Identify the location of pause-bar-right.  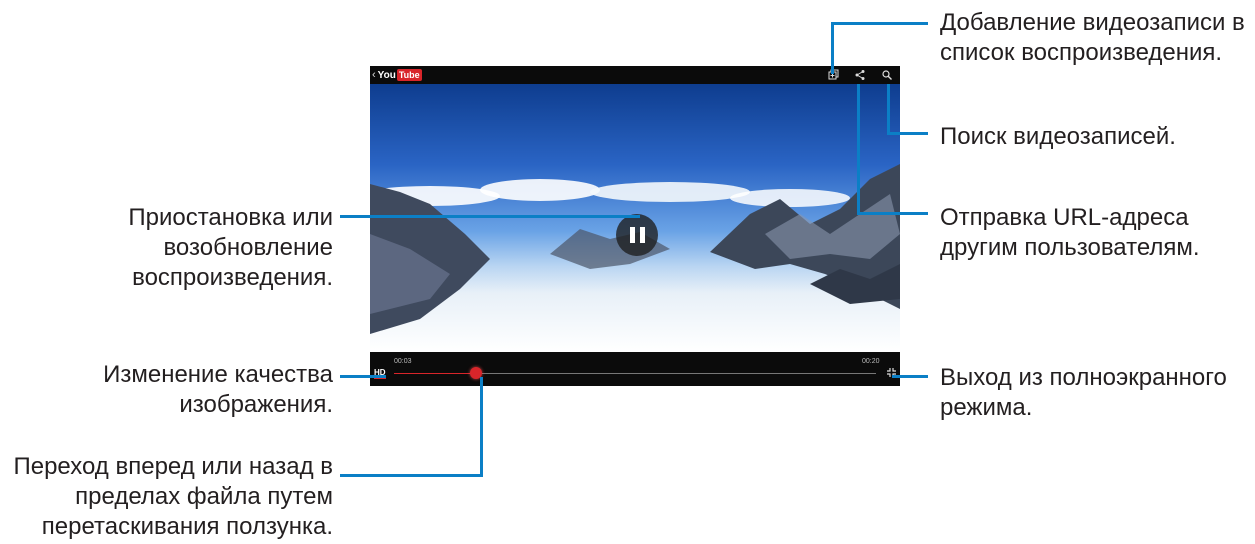
(642, 235).